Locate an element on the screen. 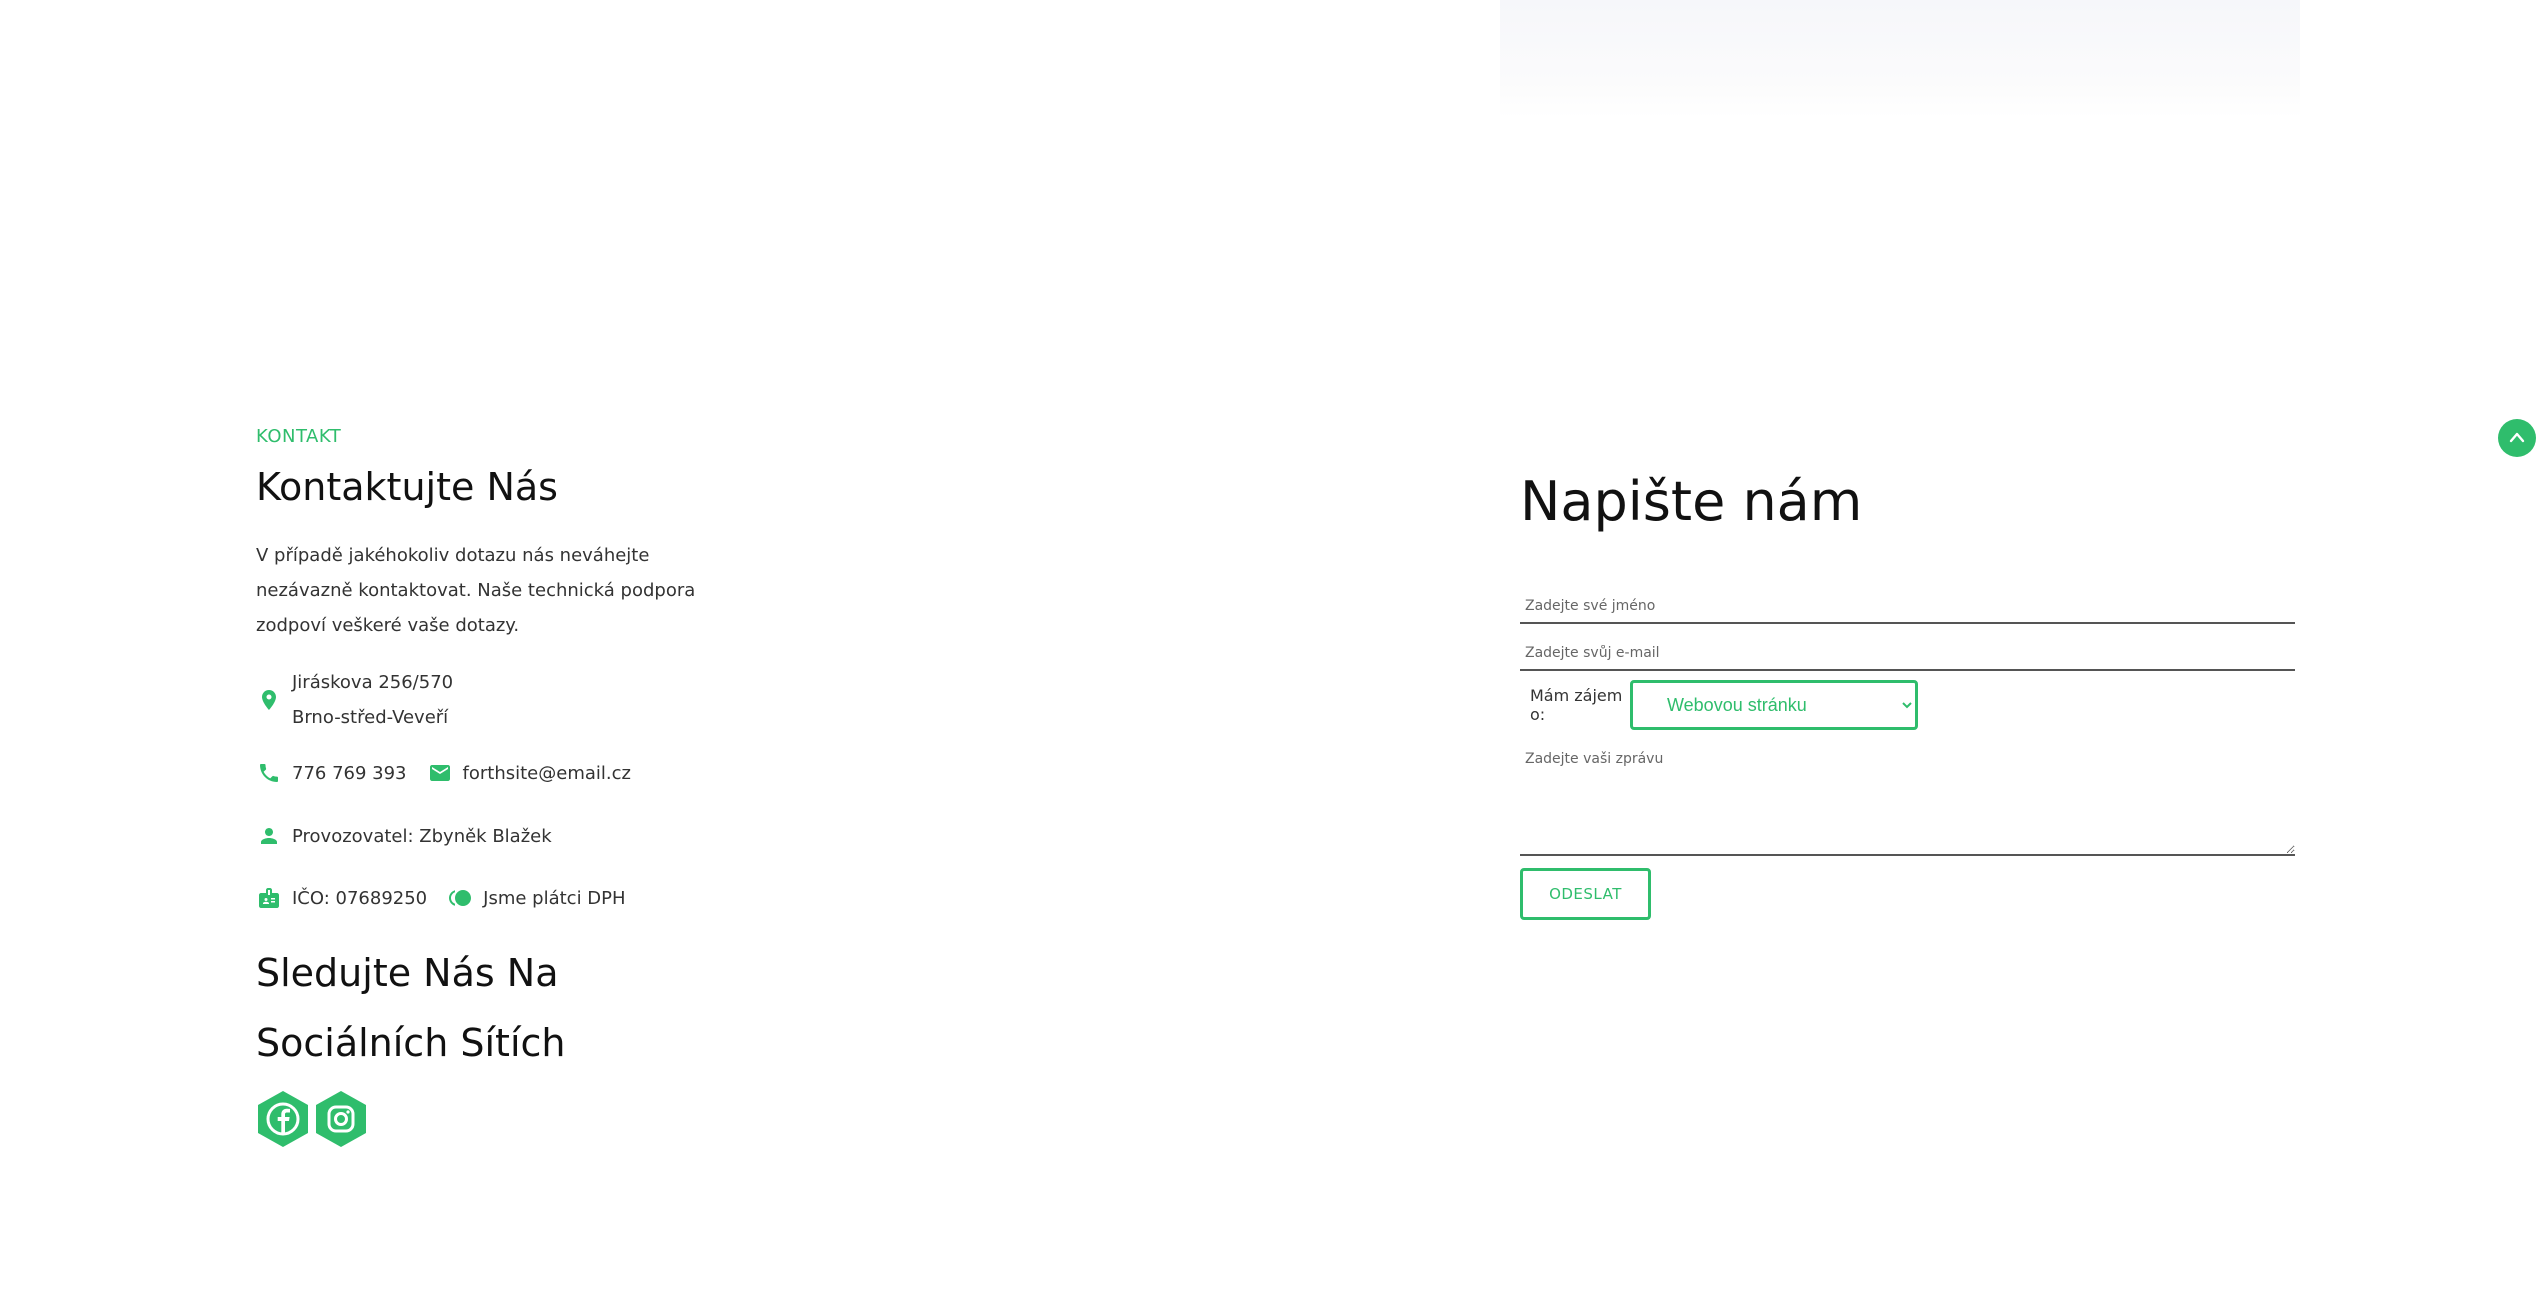 The height and width of the screenshot is (1298, 2545). email-link: forthsite@email.cz is located at coordinates (547, 773).